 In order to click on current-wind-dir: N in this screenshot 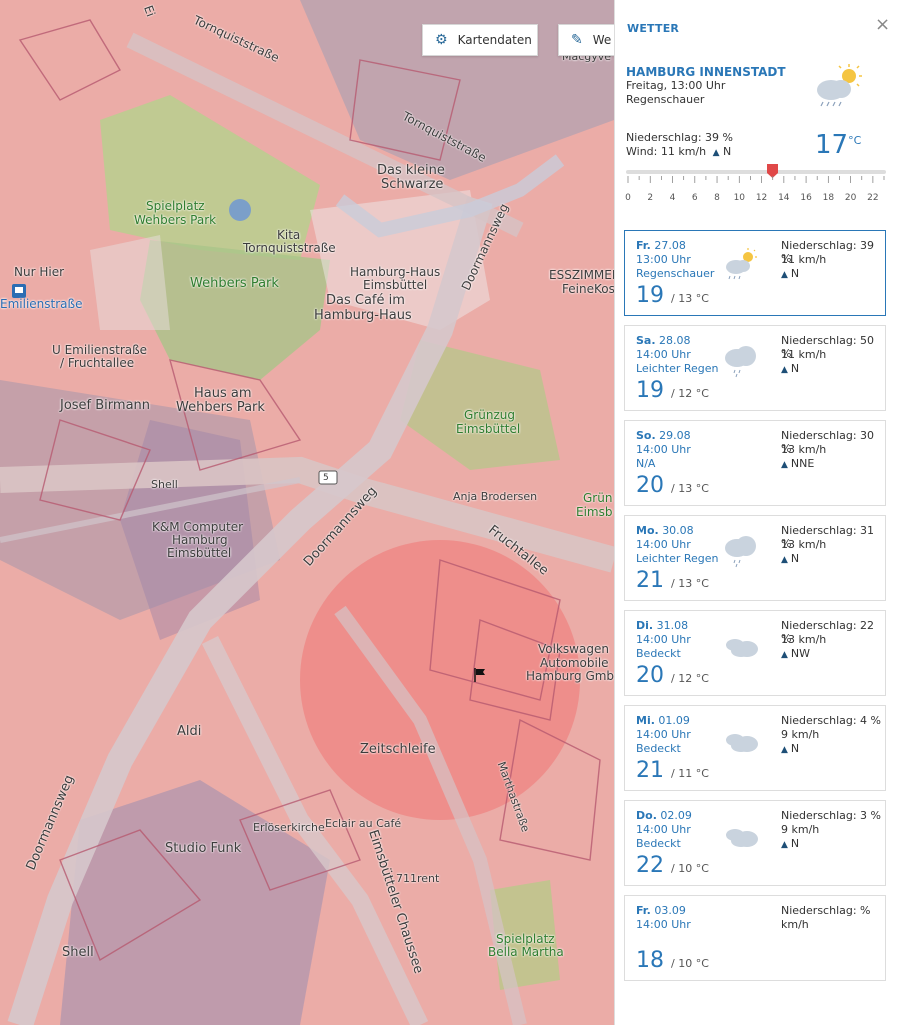, I will do `click(727, 151)`.